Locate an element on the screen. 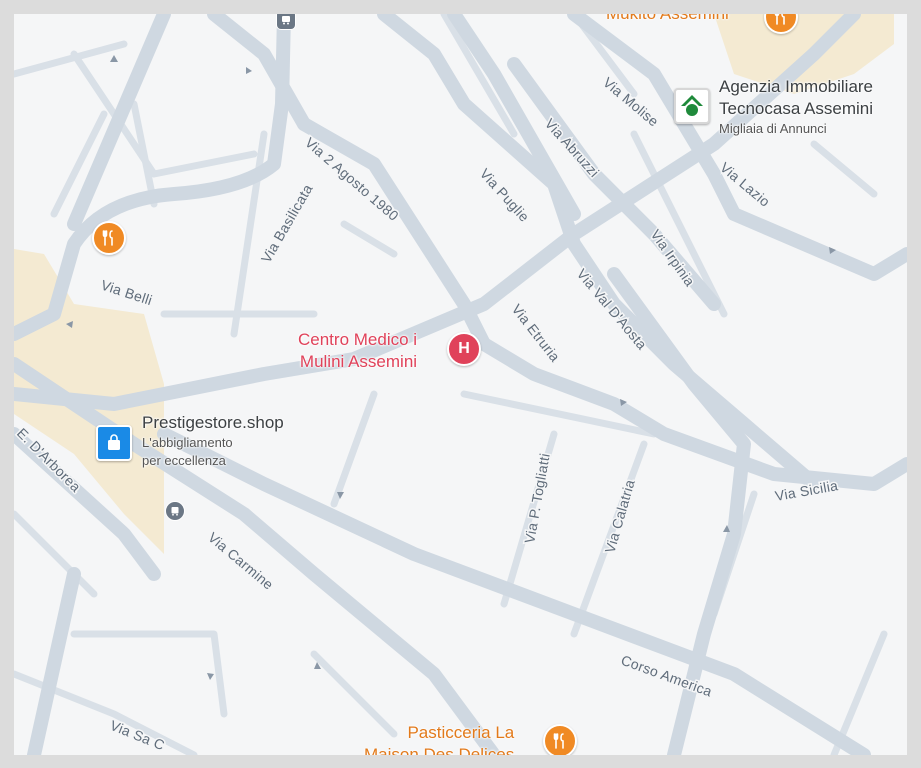 This screenshot has height=768, width=921. poi-name-line: Agenzia Immobiliare is located at coordinates (796, 86).